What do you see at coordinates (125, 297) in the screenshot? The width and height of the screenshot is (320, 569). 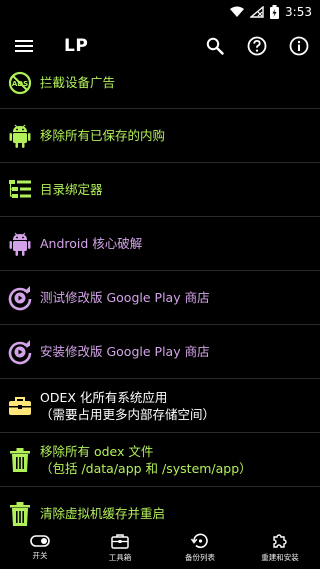 I see `item-label: 测试修改版 Google Play 商店` at bounding box center [125, 297].